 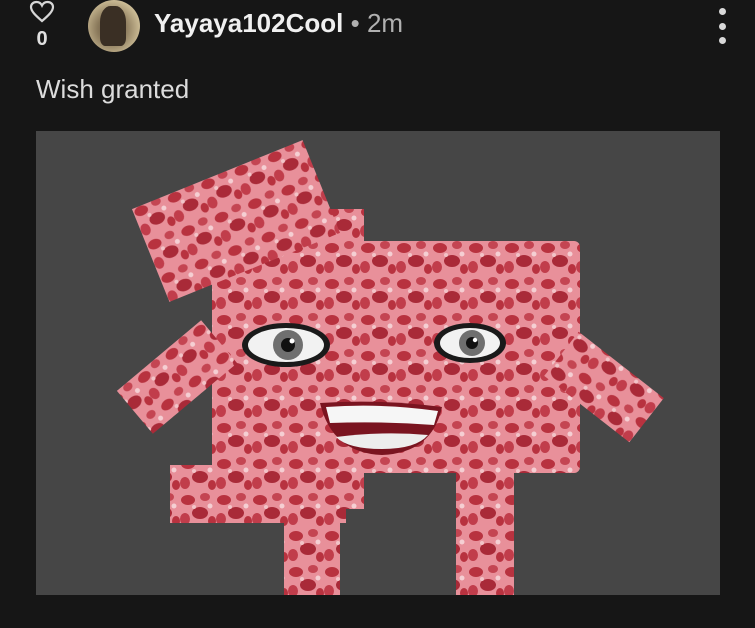 What do you see at coordinates (248, 23) in the screenshot?
I see `username: Yayaya102Cool` at bounding box center [248, 23].